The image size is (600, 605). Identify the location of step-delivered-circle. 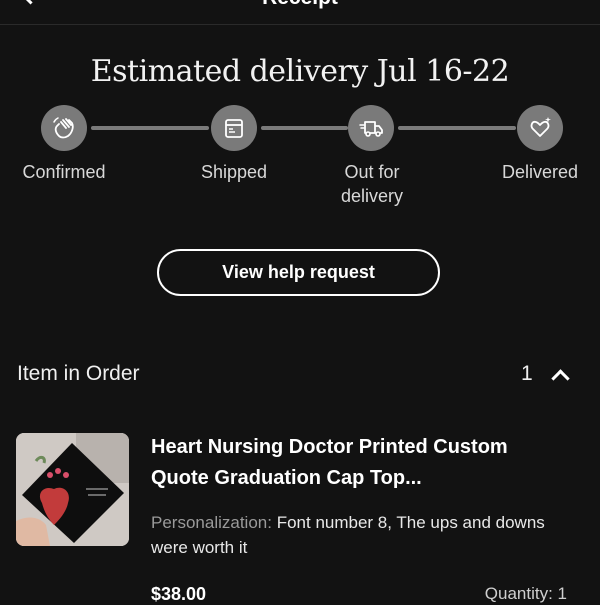
(540, 128).